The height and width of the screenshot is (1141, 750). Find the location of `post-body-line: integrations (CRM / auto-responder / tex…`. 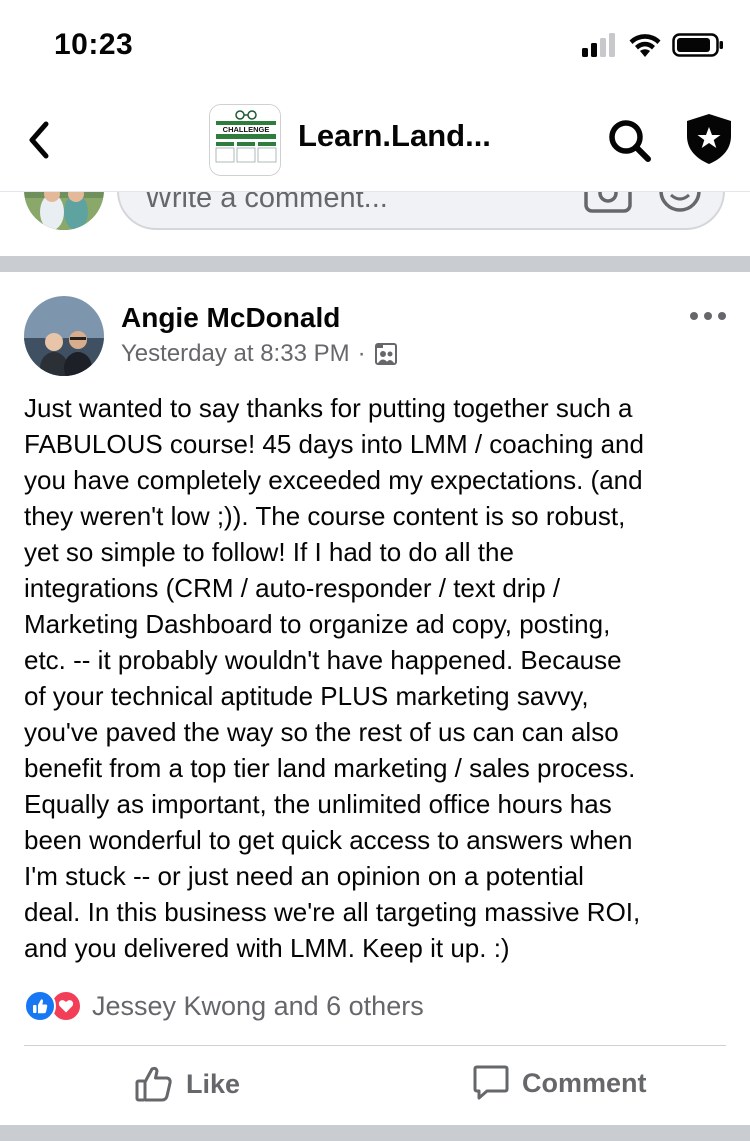

post-body-line: integrations (CRM / auto-responder / tex… is located at coordinates (292, 588).